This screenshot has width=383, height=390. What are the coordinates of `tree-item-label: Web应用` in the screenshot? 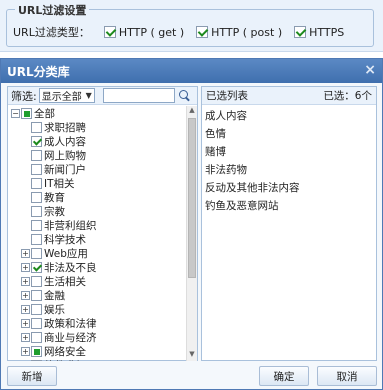 It's located at (66, 253).